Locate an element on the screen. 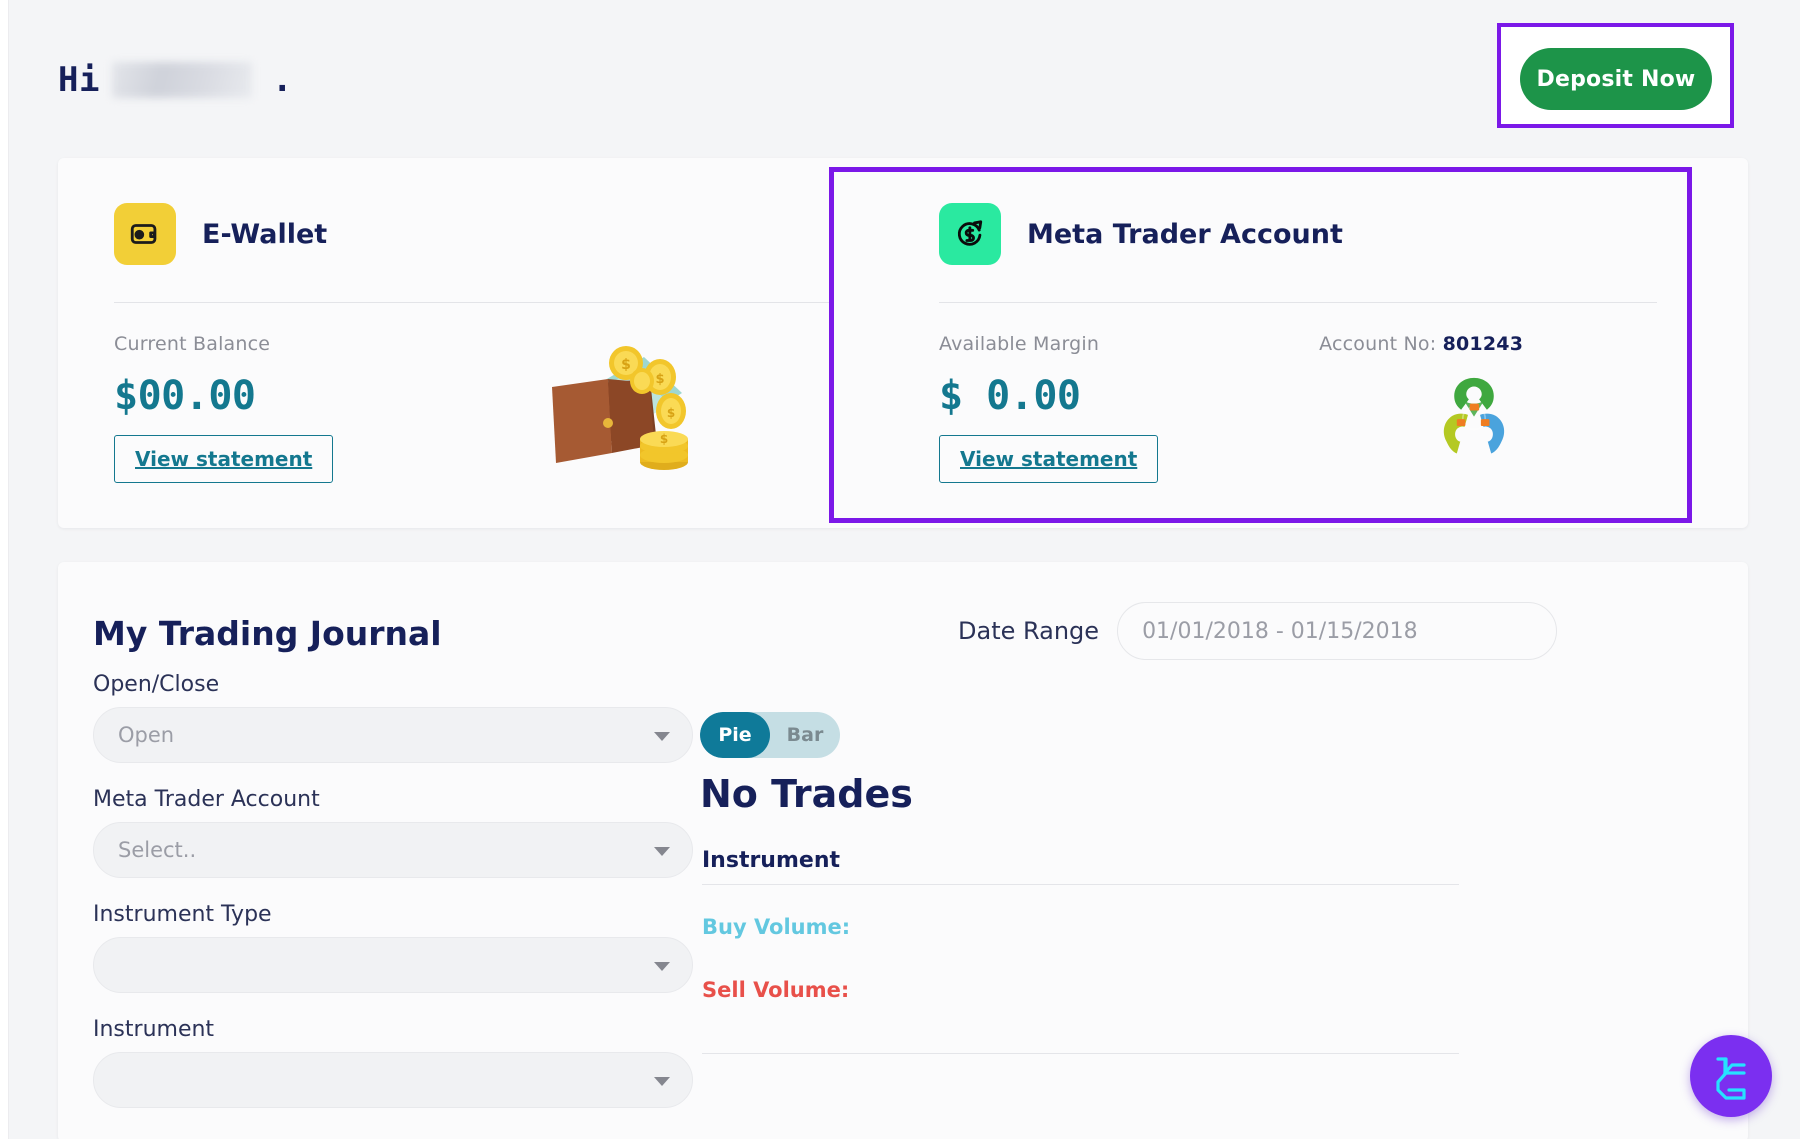 This screenshot has height=1139, width=1800. field-meta-trader-account: Meta Trader Account Select.. is located at coordinates (393, 832).